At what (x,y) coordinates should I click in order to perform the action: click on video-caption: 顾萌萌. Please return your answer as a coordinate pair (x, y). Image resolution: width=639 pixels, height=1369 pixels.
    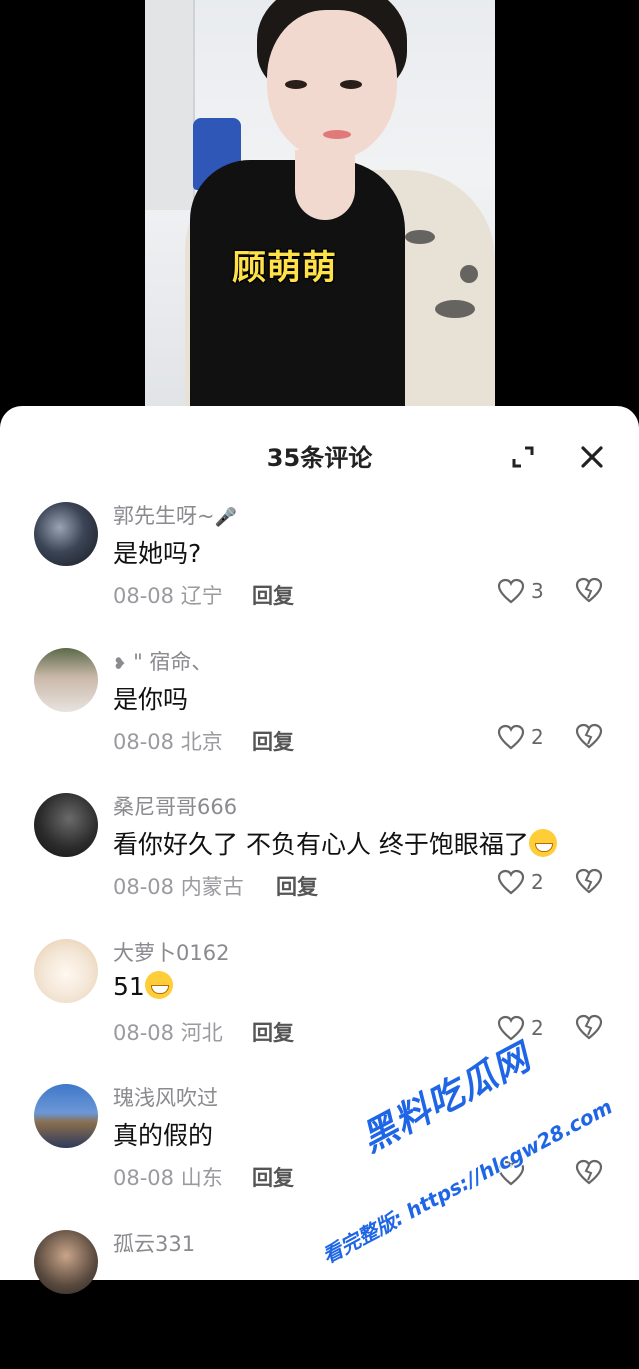
    Looking at the image, I should click on (284, 264).